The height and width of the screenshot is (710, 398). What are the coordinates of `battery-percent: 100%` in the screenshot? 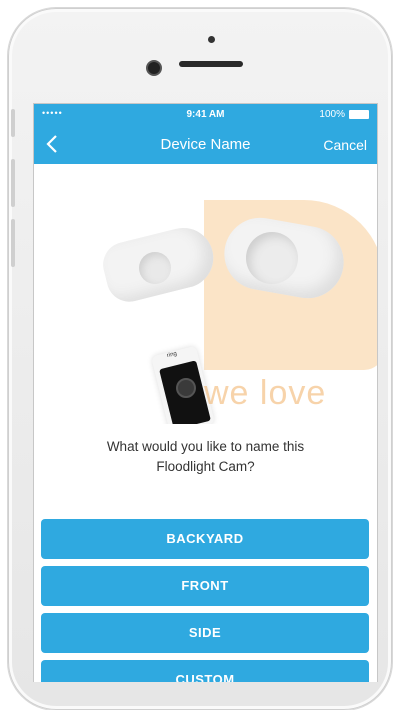 It's located at (332, 114).